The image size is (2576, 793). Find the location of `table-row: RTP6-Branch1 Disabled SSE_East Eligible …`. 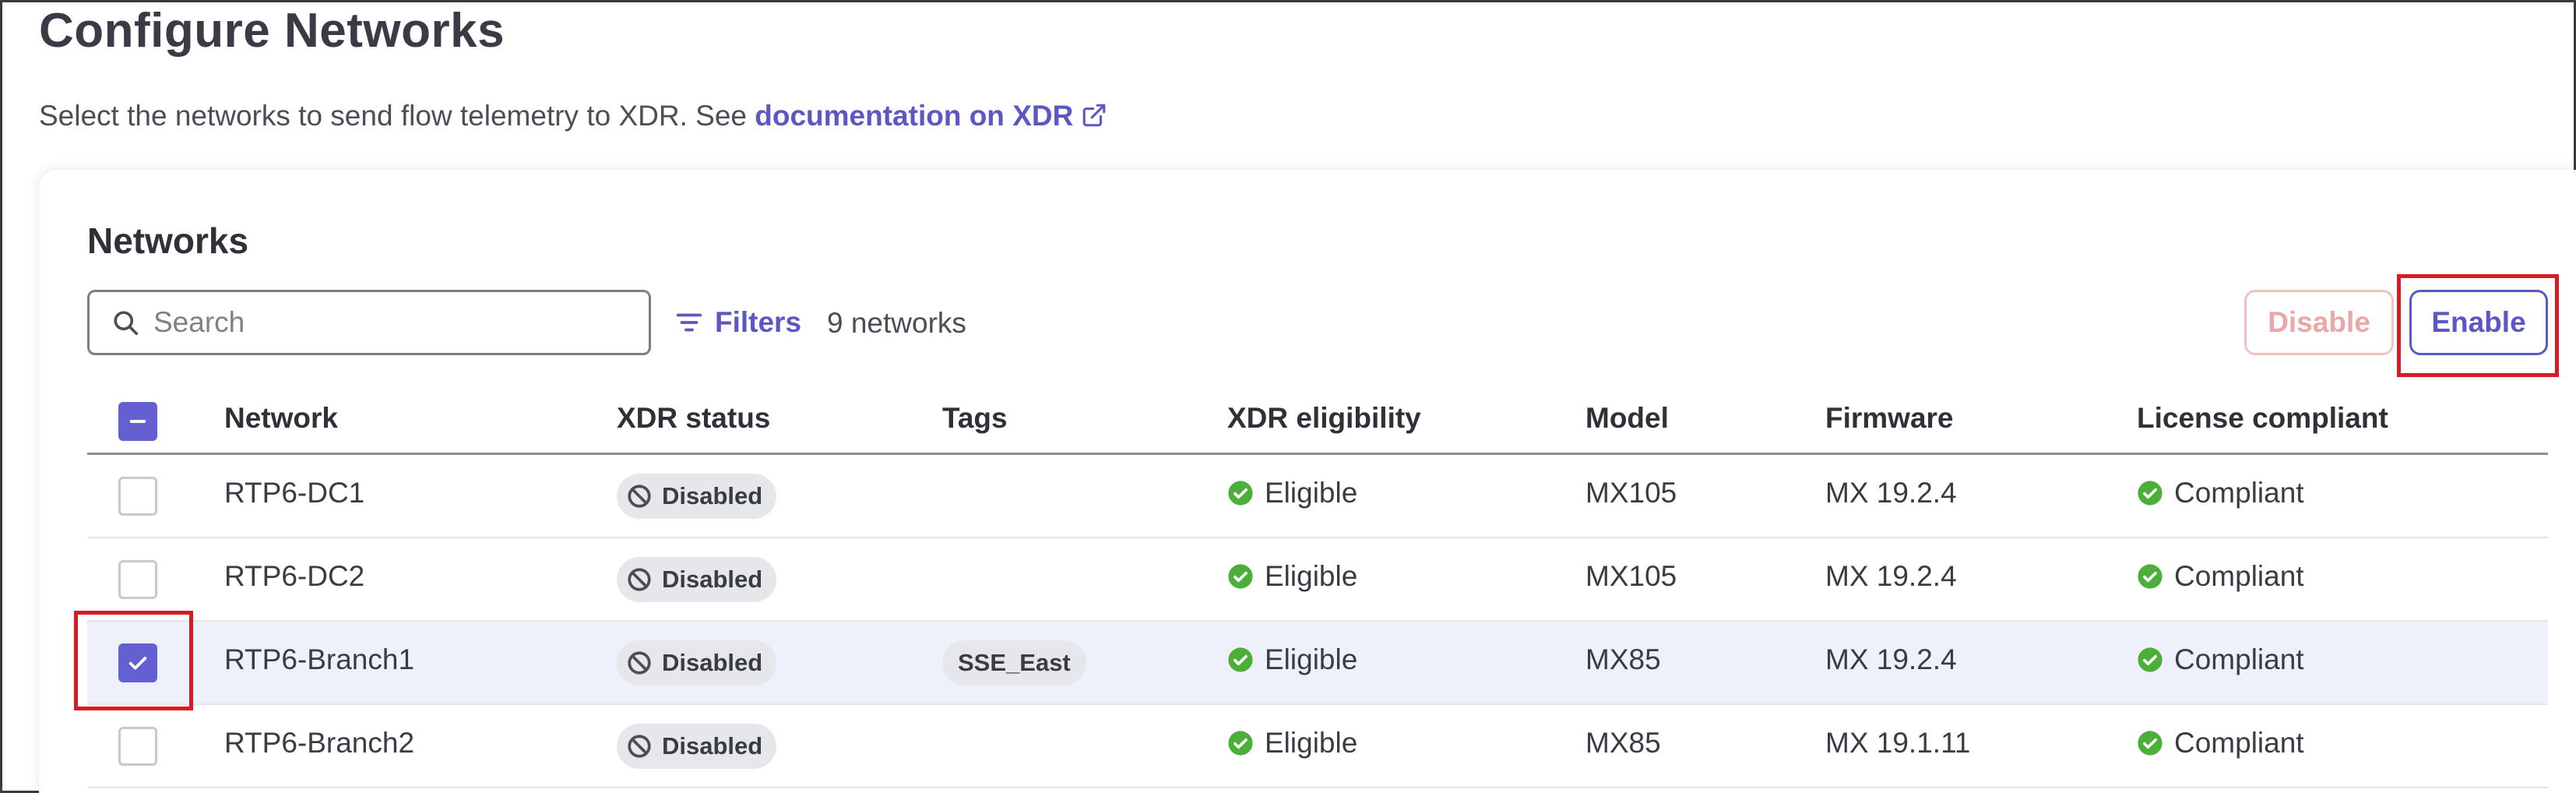

table-row: RTP6-Branch1 Disabled SSE_East Eligible … is located at coordinates (1317, 663).